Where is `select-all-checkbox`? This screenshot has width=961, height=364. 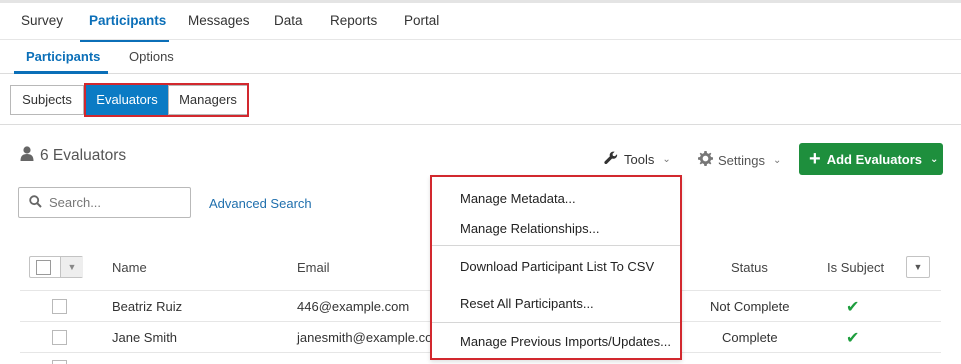 select-all-checkbox is located at coordinates (43, 267).